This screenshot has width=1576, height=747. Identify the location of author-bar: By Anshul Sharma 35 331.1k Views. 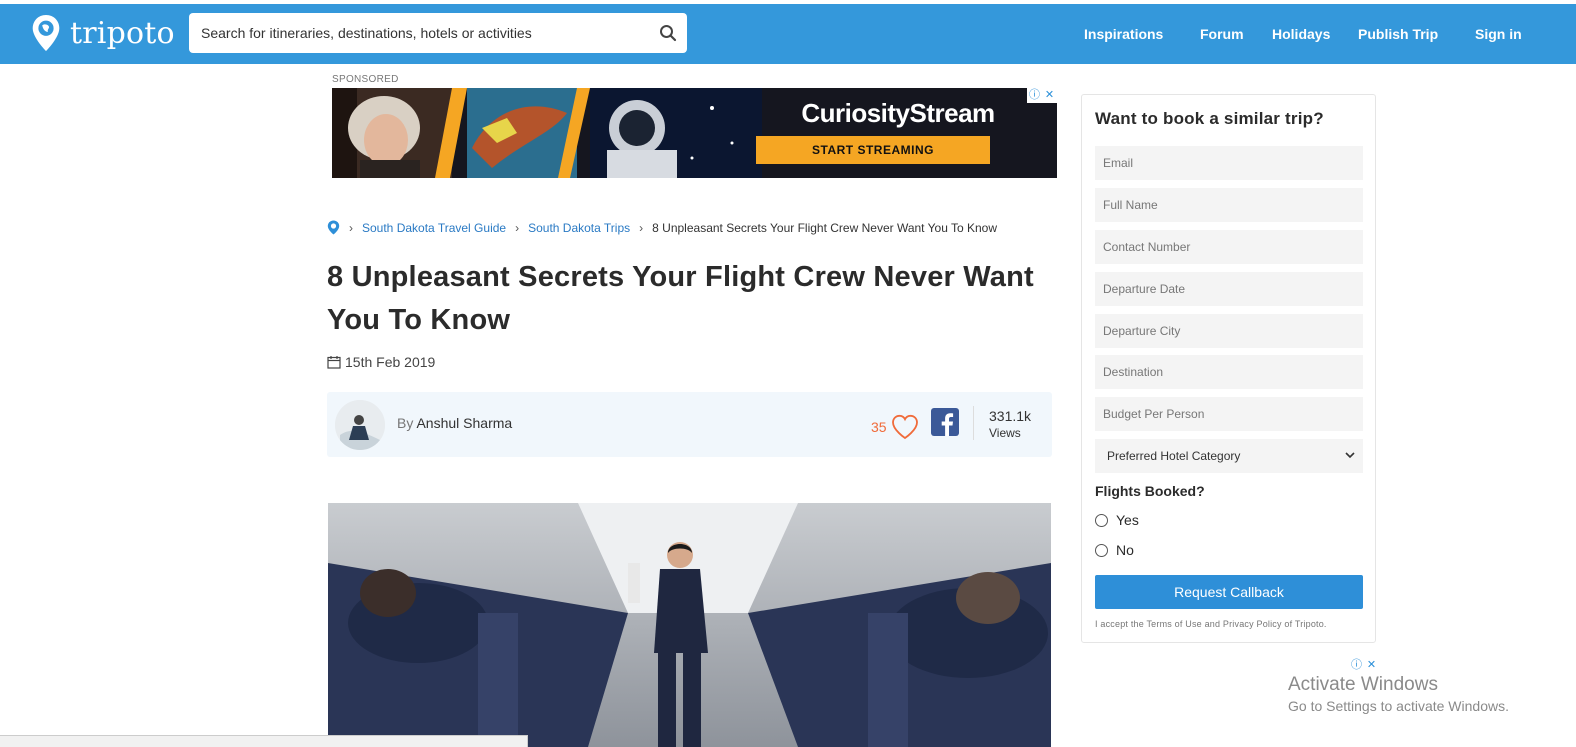
(689, 424).